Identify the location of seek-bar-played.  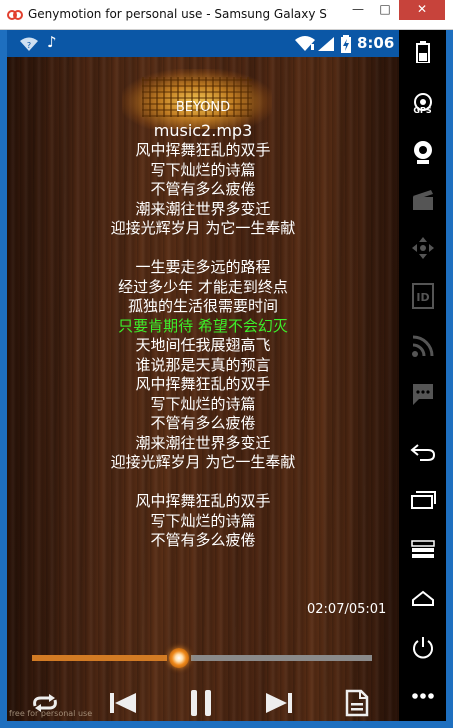
(100, 658).